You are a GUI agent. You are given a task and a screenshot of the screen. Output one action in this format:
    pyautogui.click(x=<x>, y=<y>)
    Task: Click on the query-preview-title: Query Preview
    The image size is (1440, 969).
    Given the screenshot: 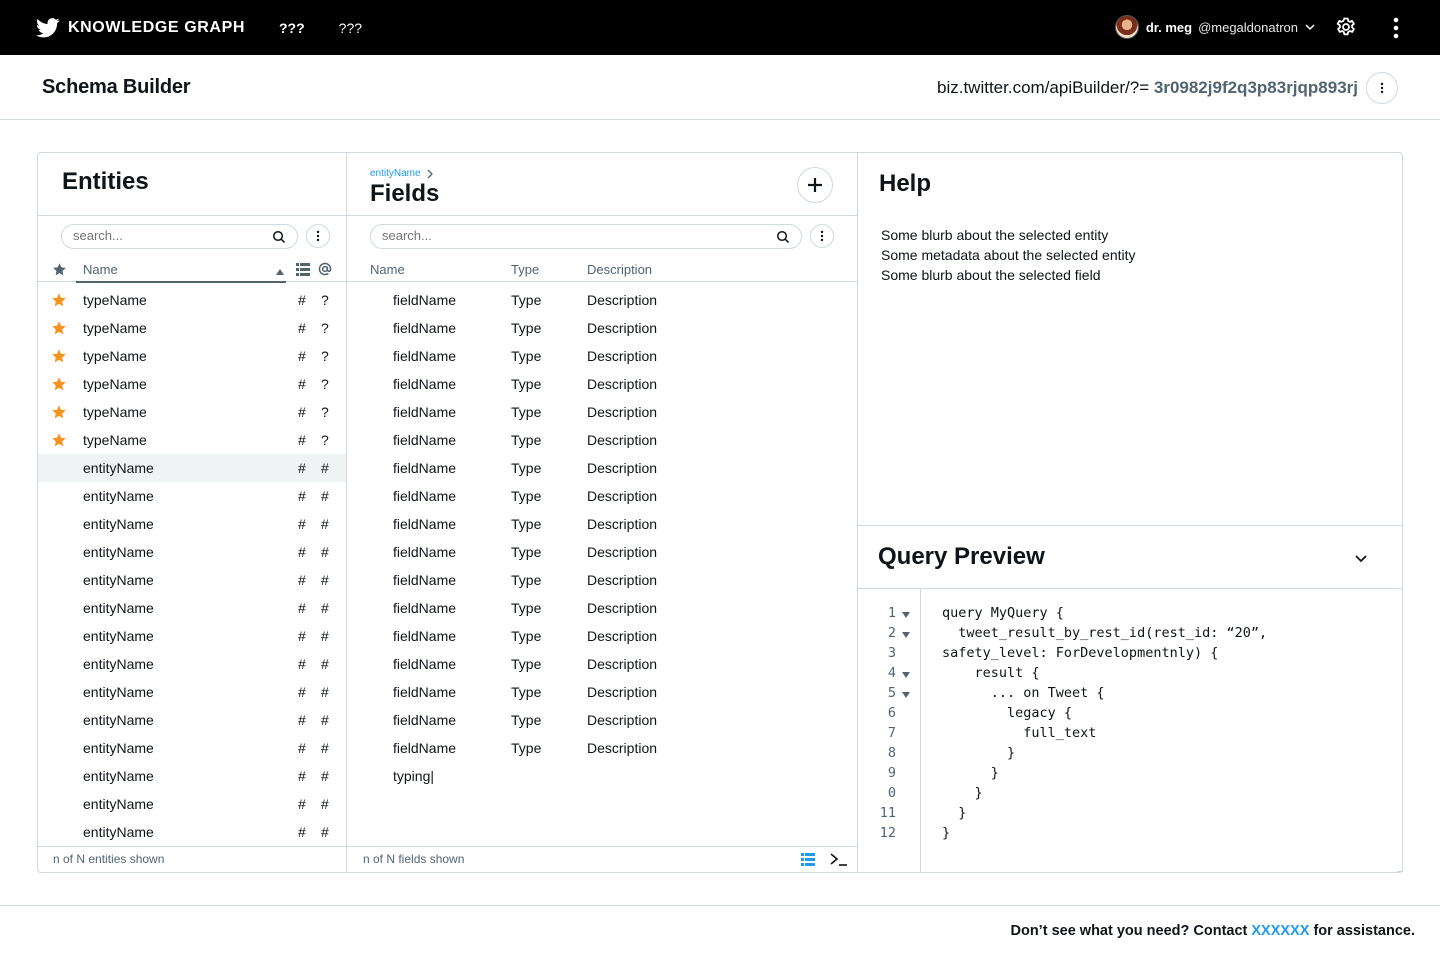 What is the action you would take?
    pyautogui.click(x=961, y=556)
    